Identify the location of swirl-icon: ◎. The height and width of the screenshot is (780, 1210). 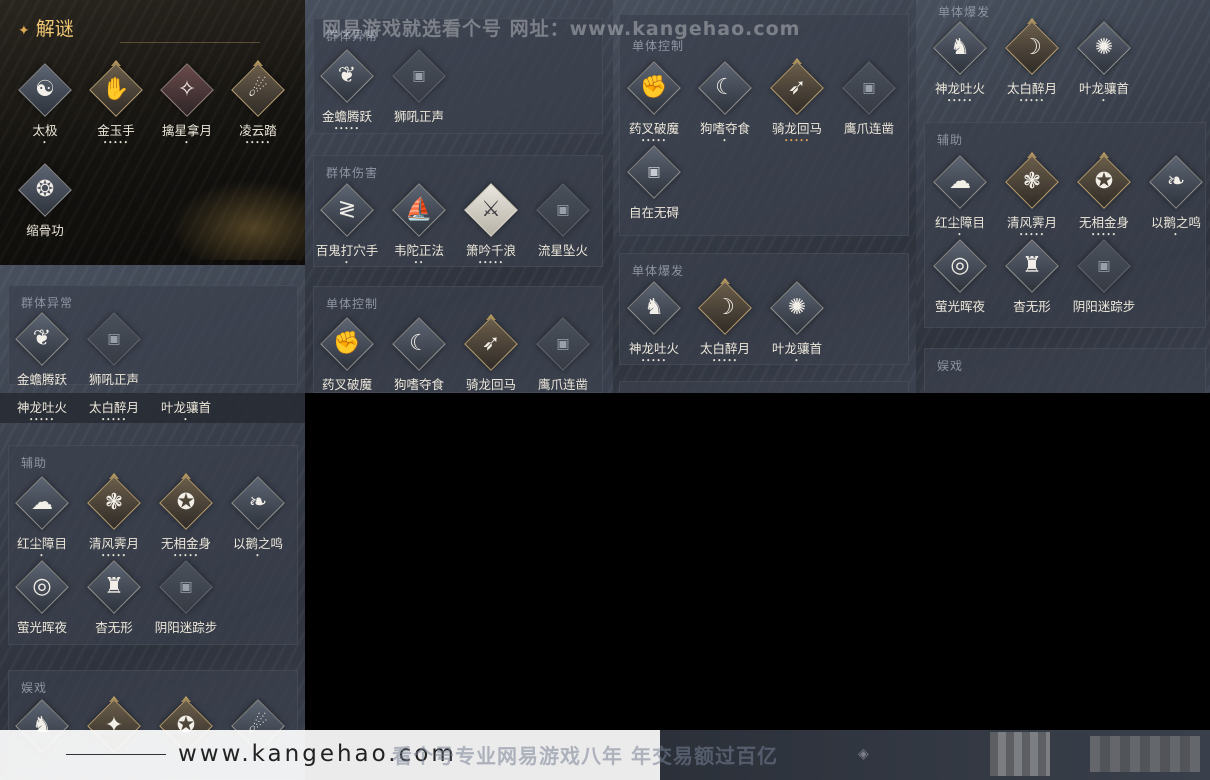
(960, 265).